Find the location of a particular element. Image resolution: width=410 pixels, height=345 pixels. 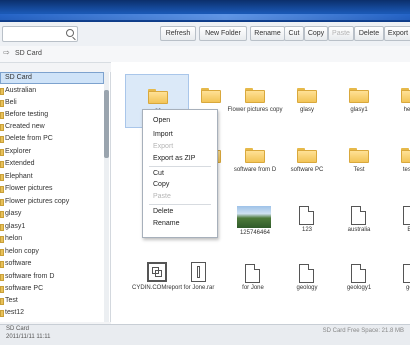

tree-root-sd-card: SD Card is located at coordinates (52, 78).